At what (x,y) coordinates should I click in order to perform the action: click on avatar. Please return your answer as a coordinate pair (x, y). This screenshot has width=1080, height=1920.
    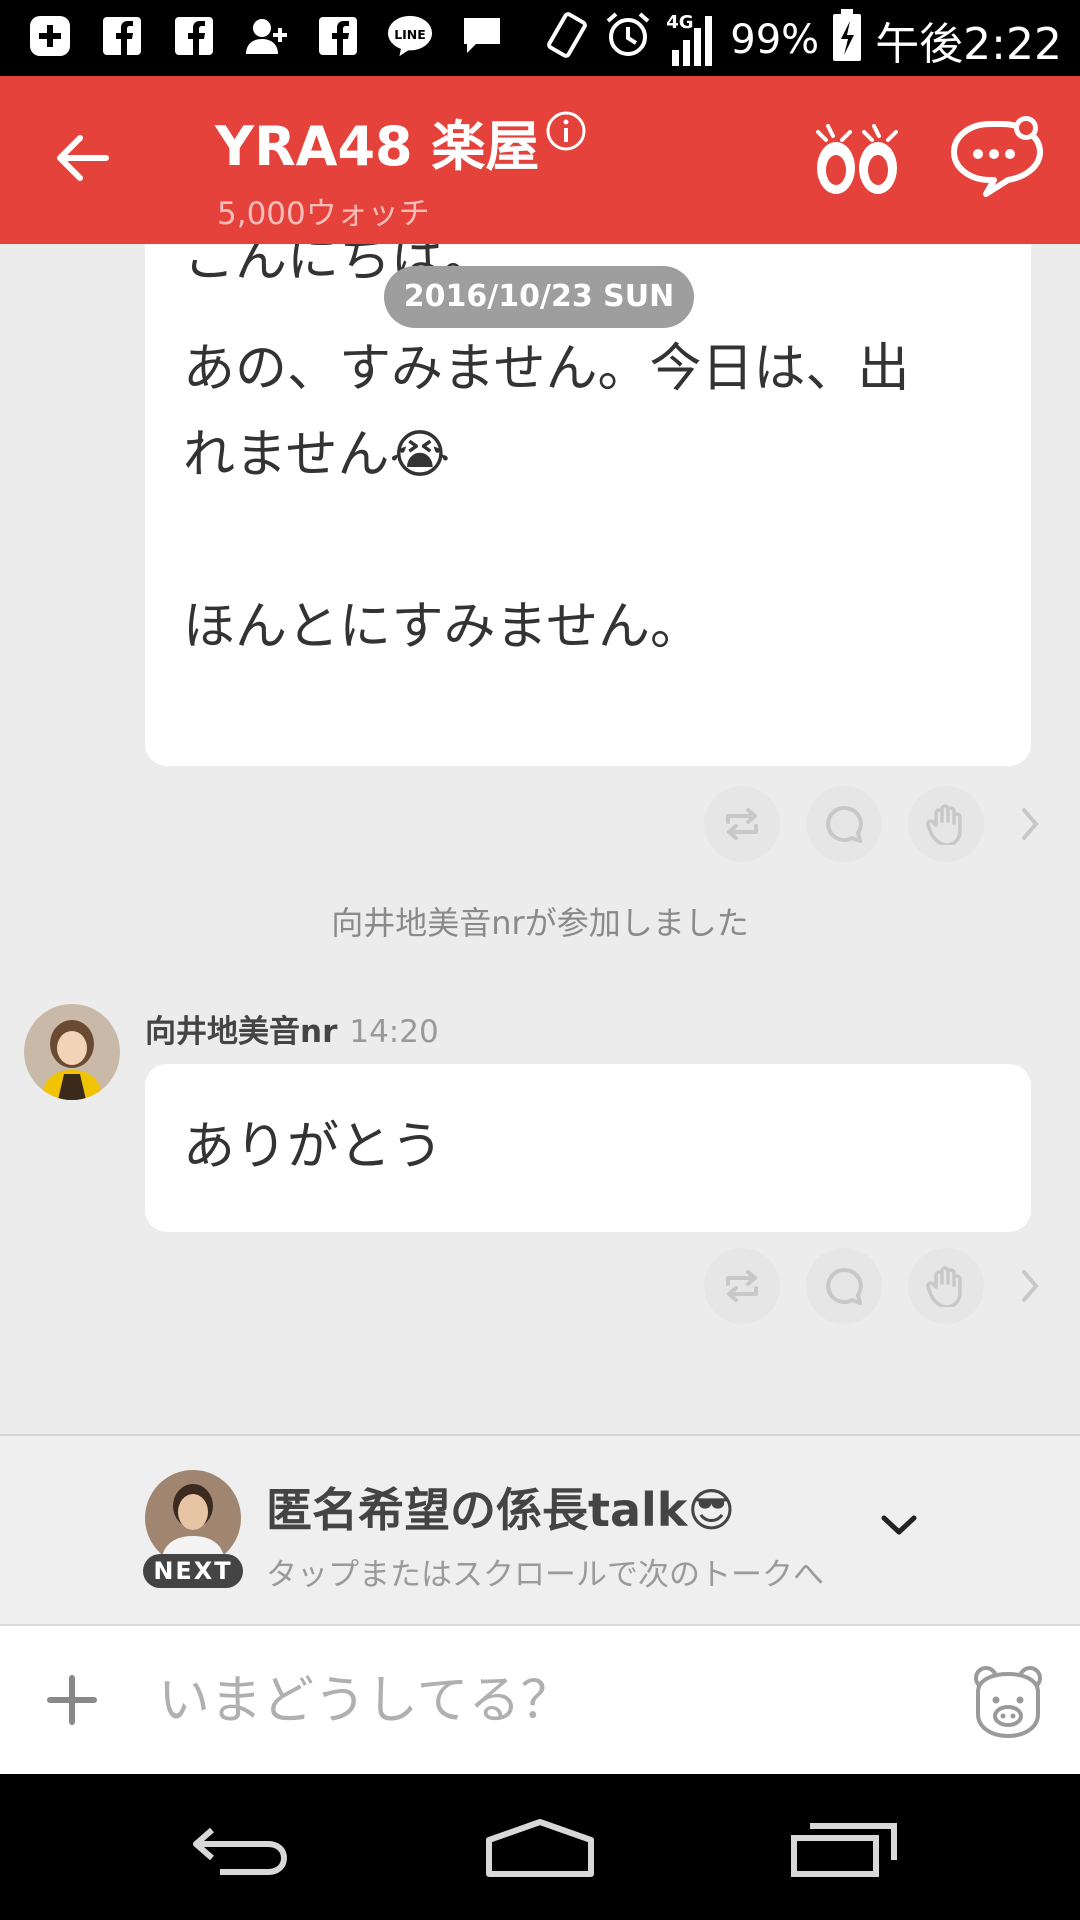
    Looking at the image, I should click on (72, 1052).